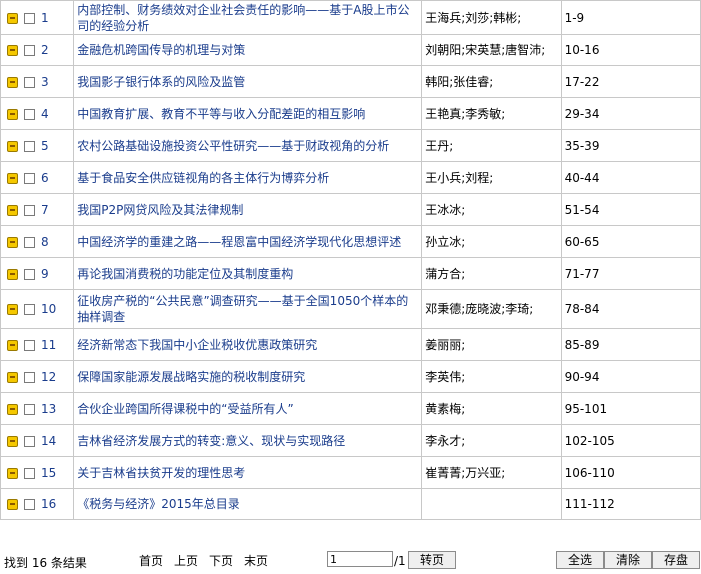 Image resolution: width=701 pixels, height=574 pixels. I want to click on article-title-link: 合伙企业跨国所得课税中的“受益所有人”, so click(248, 408).